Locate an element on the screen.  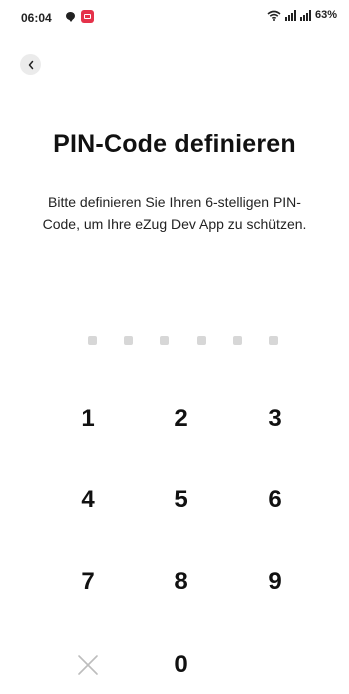
close-icon is located at coordinates (88, 665).